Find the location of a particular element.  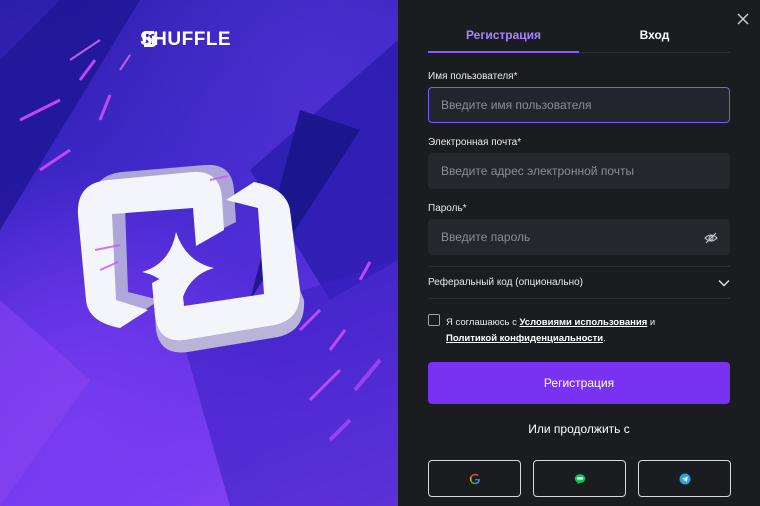

line-login-button is located at coordinates (579, 478).